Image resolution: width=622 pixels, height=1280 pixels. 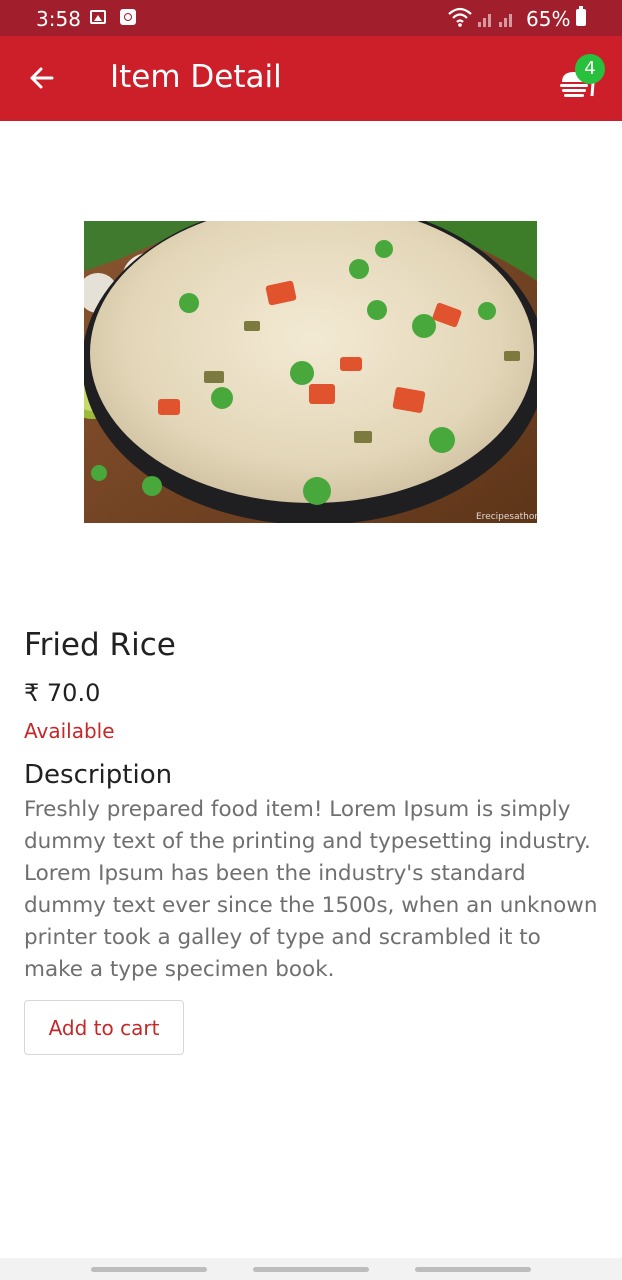 I want to click on arrow-left-icon, so click(x=42, y=78).